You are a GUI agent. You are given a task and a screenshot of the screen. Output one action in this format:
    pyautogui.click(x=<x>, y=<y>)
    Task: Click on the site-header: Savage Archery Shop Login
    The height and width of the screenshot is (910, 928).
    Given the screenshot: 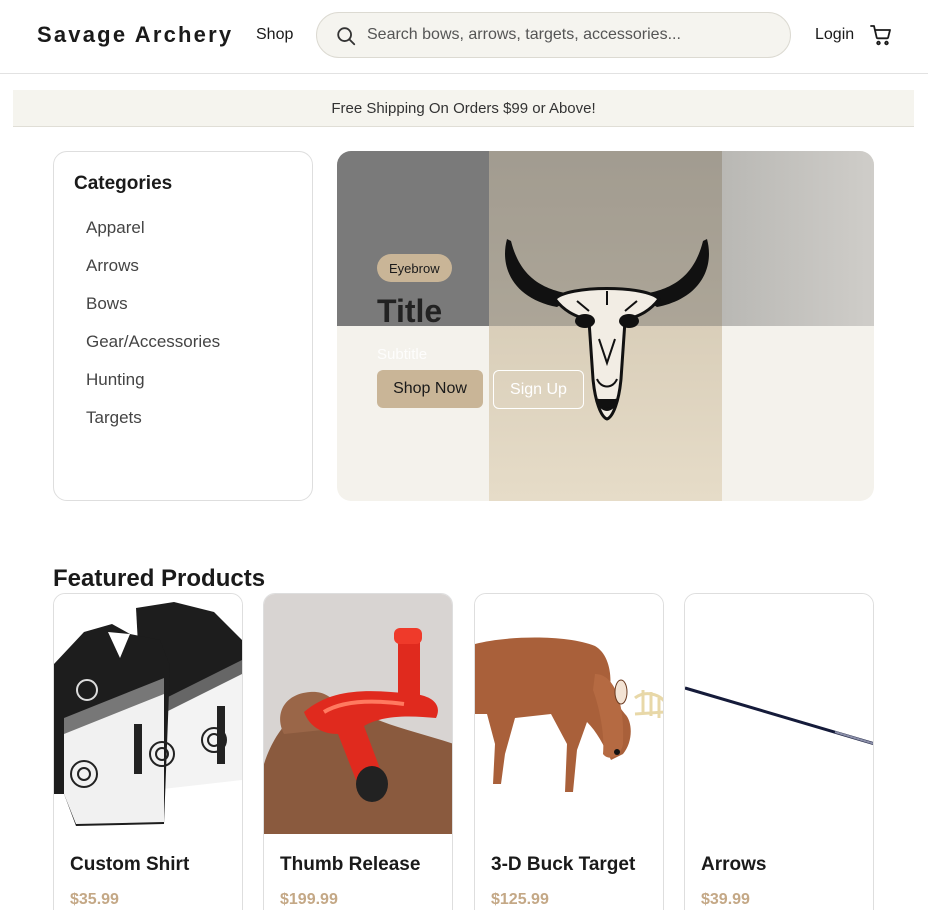 What is the action you would take?
    pyautogui.click(x=464, y=37)
    